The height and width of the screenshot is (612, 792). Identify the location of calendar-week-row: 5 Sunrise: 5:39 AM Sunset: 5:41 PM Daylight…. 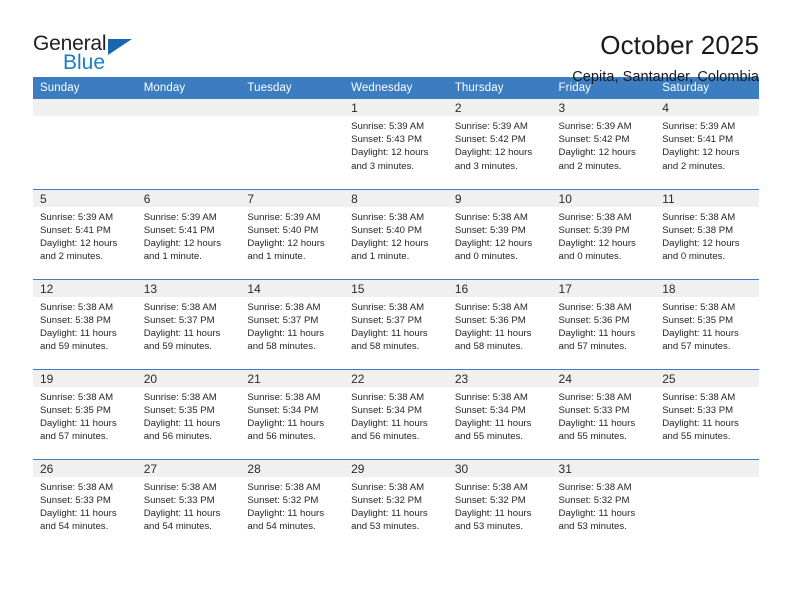
(396, 233).